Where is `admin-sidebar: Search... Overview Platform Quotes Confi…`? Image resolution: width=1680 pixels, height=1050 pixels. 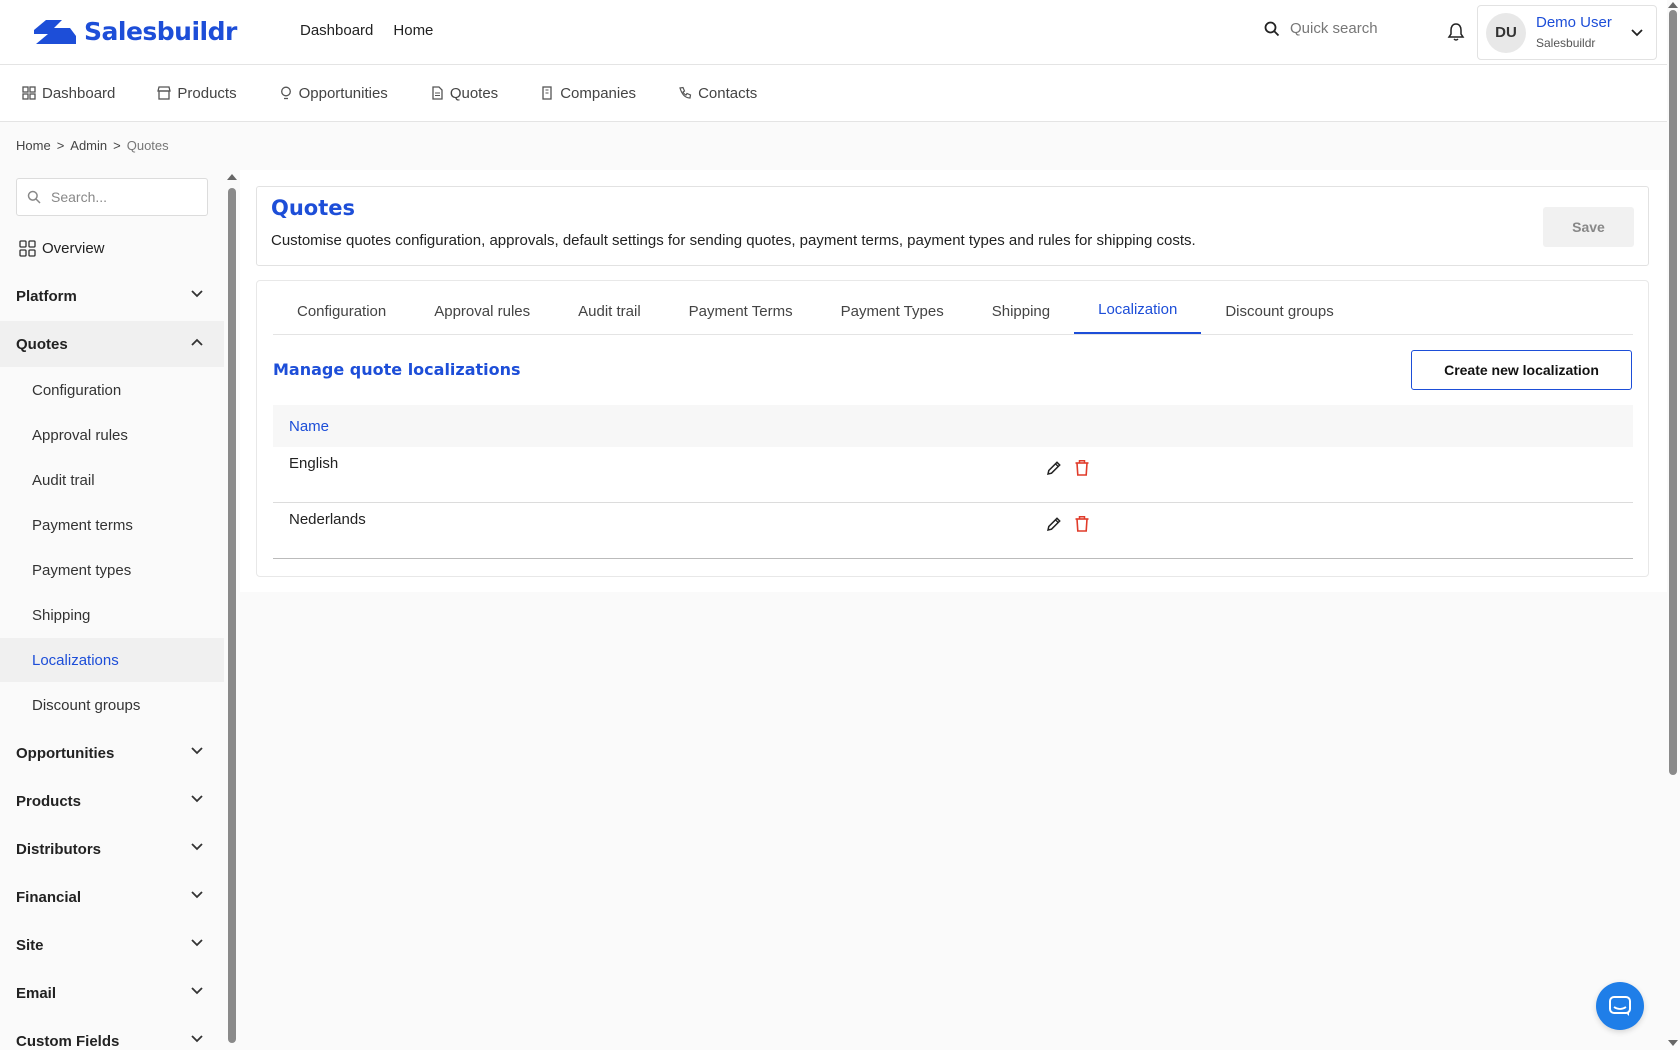
admin-sidebar: Search... Overview Platform Quotes Confi… is located at coordinates (112, 610).